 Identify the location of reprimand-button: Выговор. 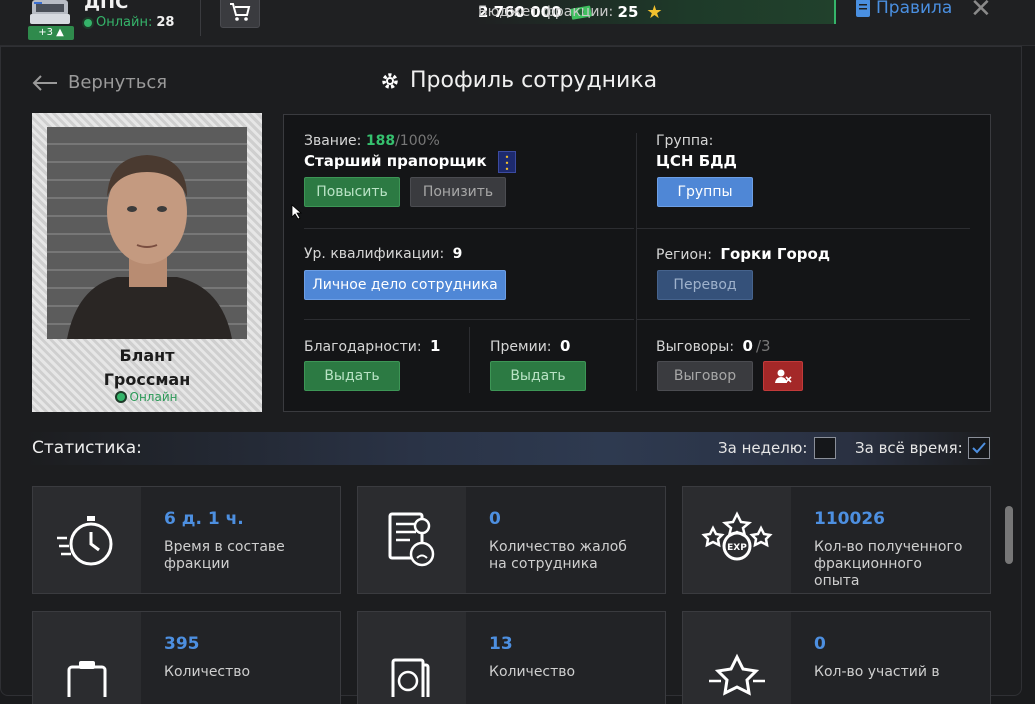
(705, 376).